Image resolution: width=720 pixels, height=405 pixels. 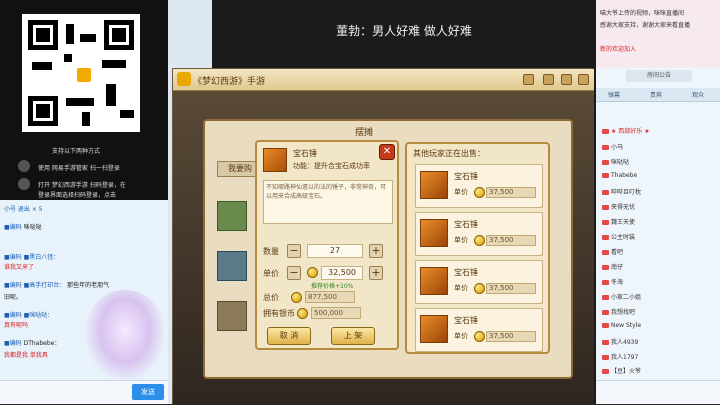 I want to click on price-minus-button: −, so click(x=294, y=273).